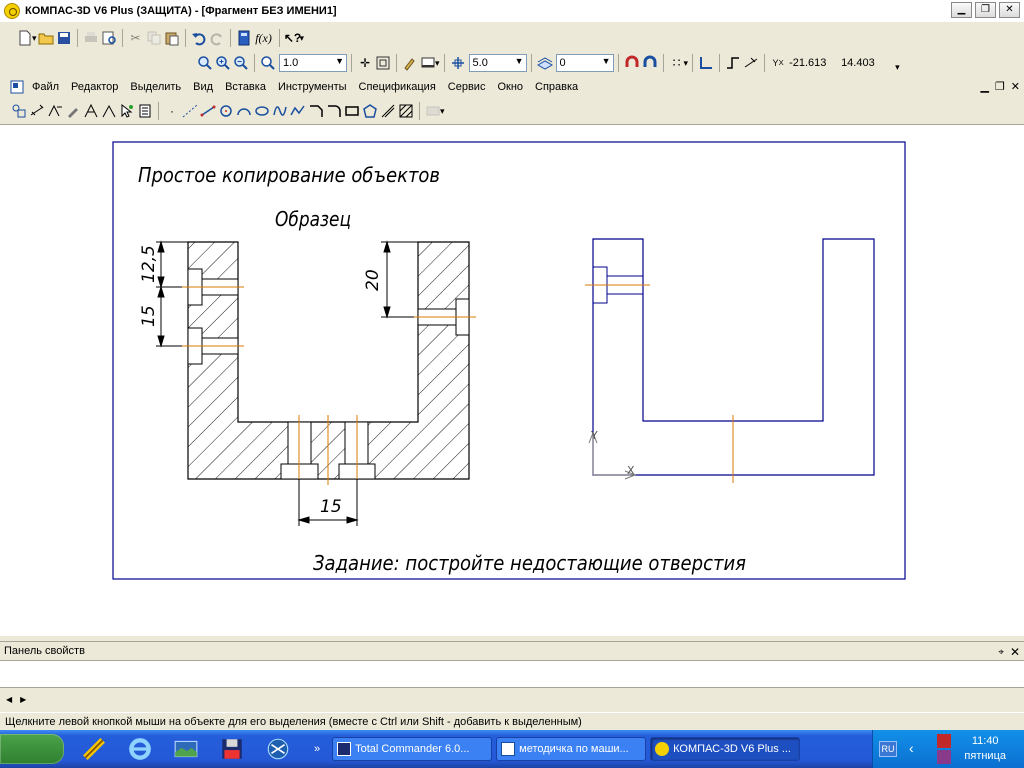 The image size is (1024, 768). What do you see at coordinates (317, 749) in the screenshot?
I see `taskbar-overflow-icon: »` at bounding box center [317, 749].